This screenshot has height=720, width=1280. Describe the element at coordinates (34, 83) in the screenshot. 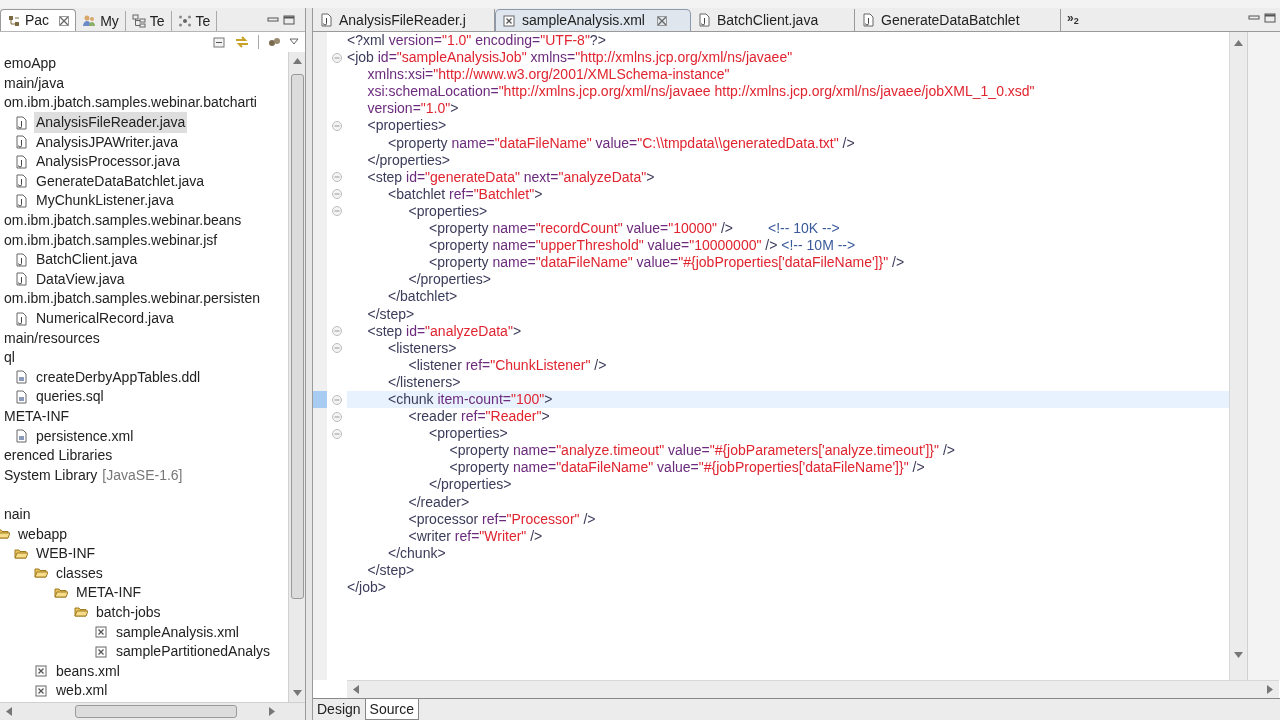

I see `tree-item: main/java` at that location.